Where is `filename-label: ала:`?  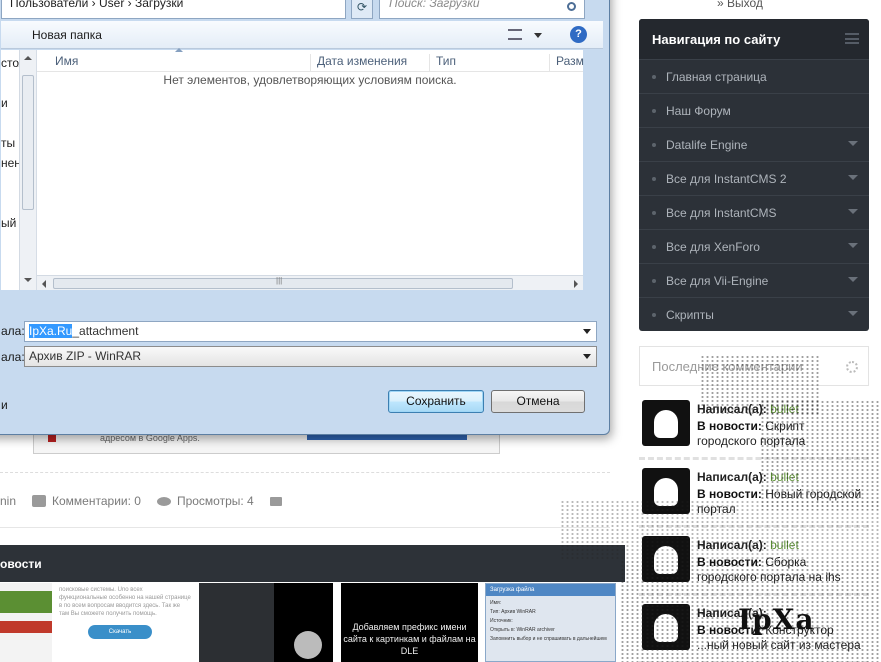
filename-label: ала: is located at coordinates (13, 331).